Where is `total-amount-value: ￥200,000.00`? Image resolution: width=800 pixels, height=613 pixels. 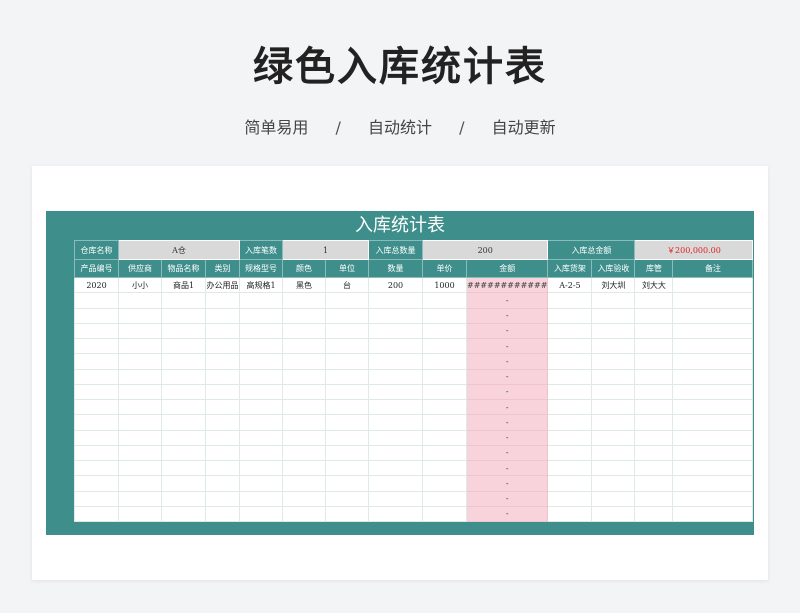
total-amount-value: ￥200,000.00 is located at coordinates (694, 250).